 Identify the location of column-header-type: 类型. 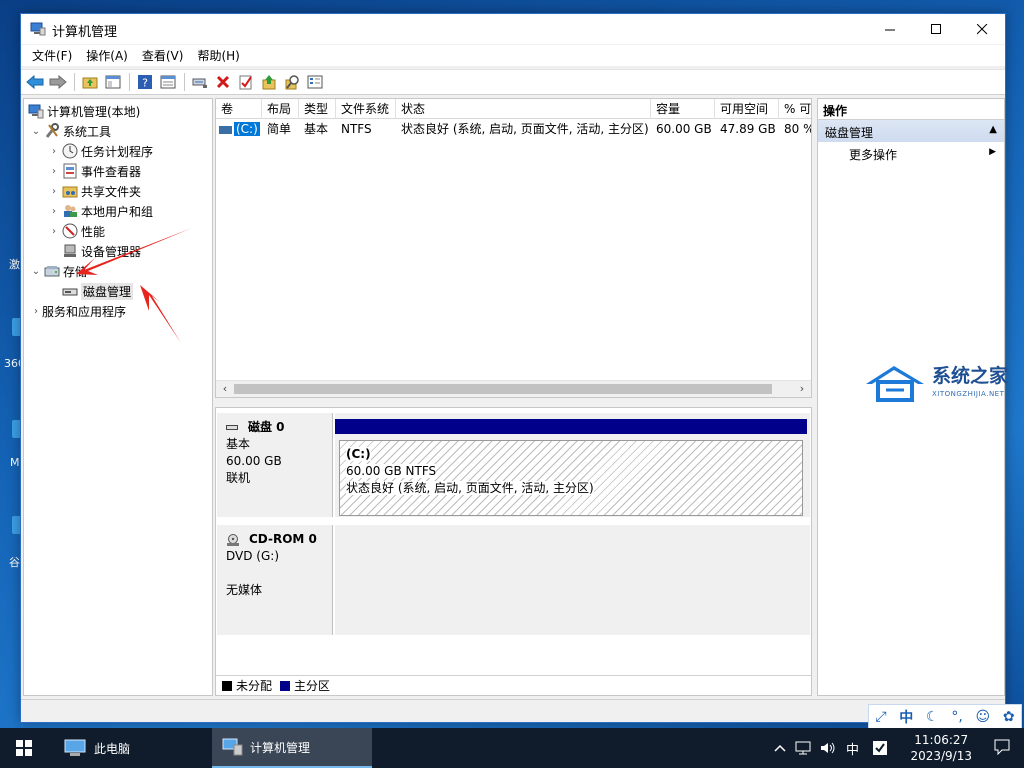
(317, 109).